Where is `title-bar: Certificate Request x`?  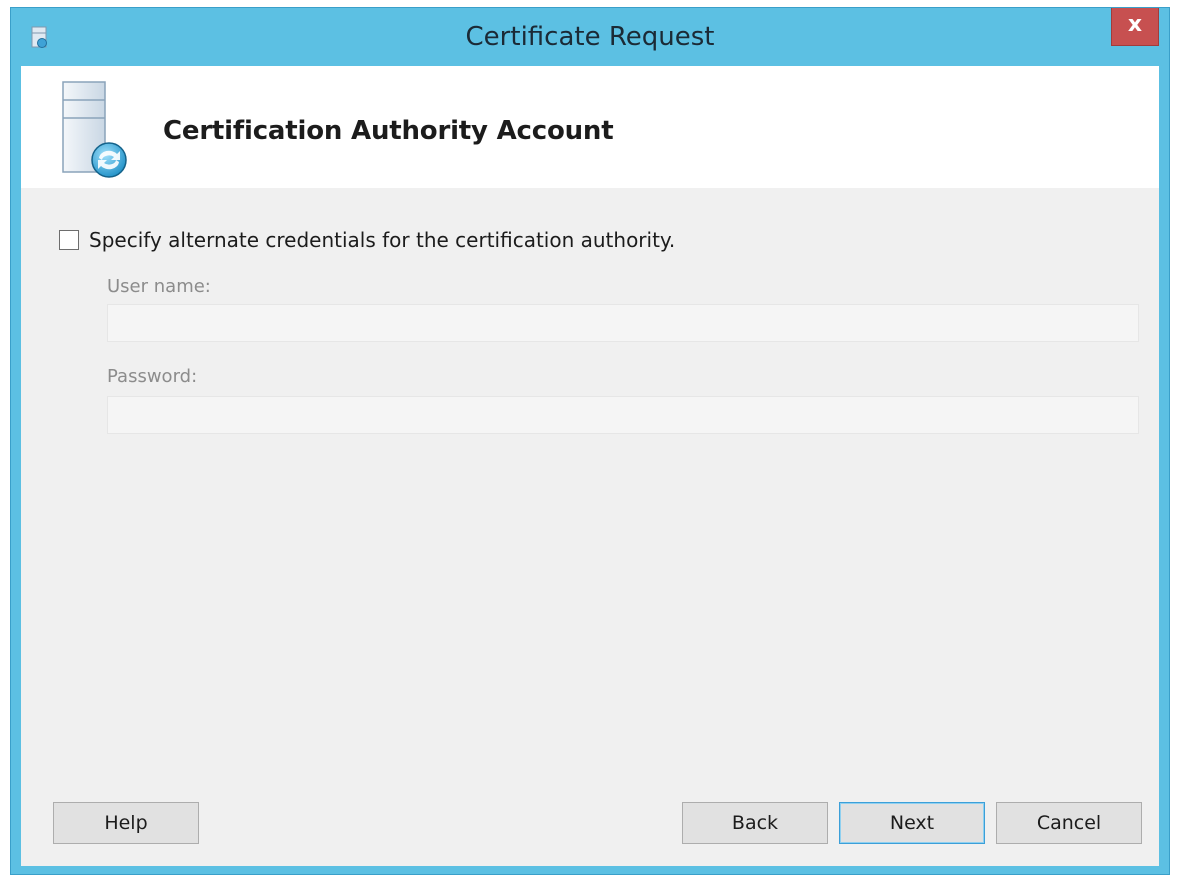
title-bar: Certificate Request x is located at coordinates (590, 38).